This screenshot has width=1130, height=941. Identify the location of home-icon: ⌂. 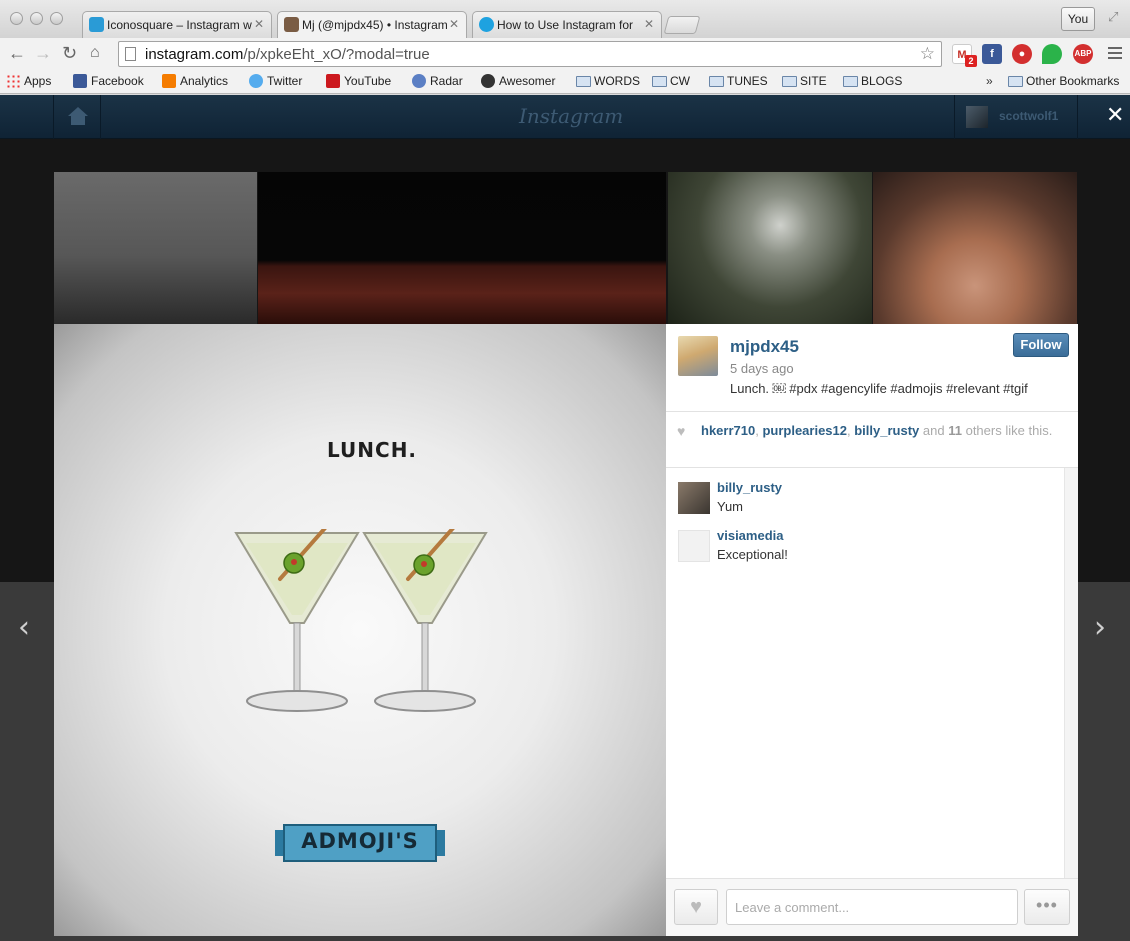
(95, 53).